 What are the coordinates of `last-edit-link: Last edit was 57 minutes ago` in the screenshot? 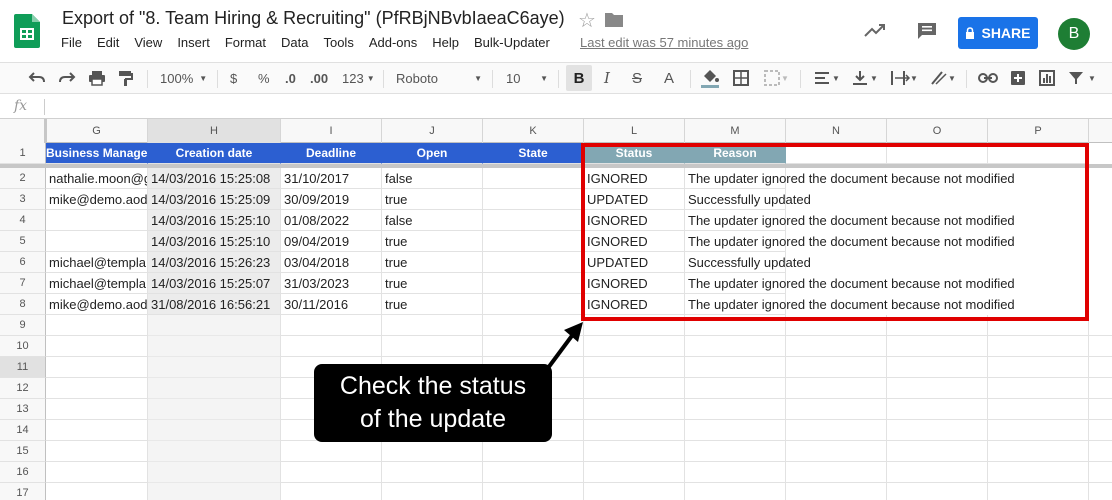 It's located at (664, 42).